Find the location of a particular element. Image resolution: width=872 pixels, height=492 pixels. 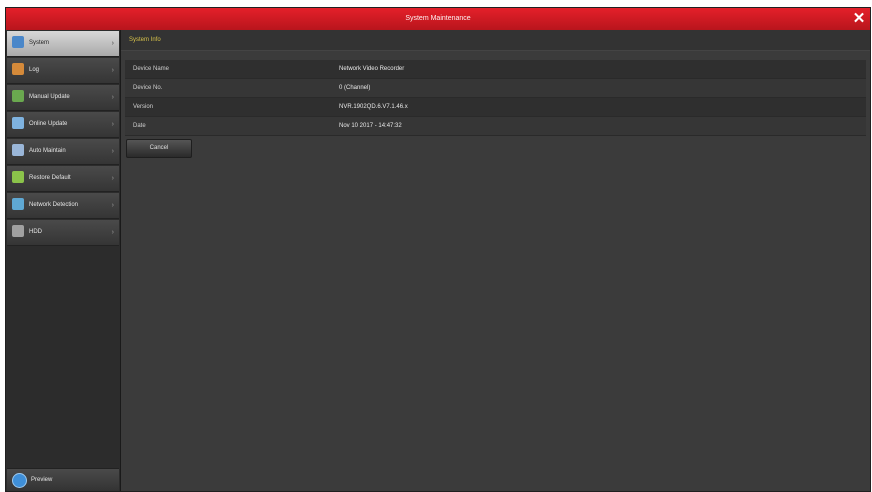

info-key: Device Name is located at coordinates (151, 69).